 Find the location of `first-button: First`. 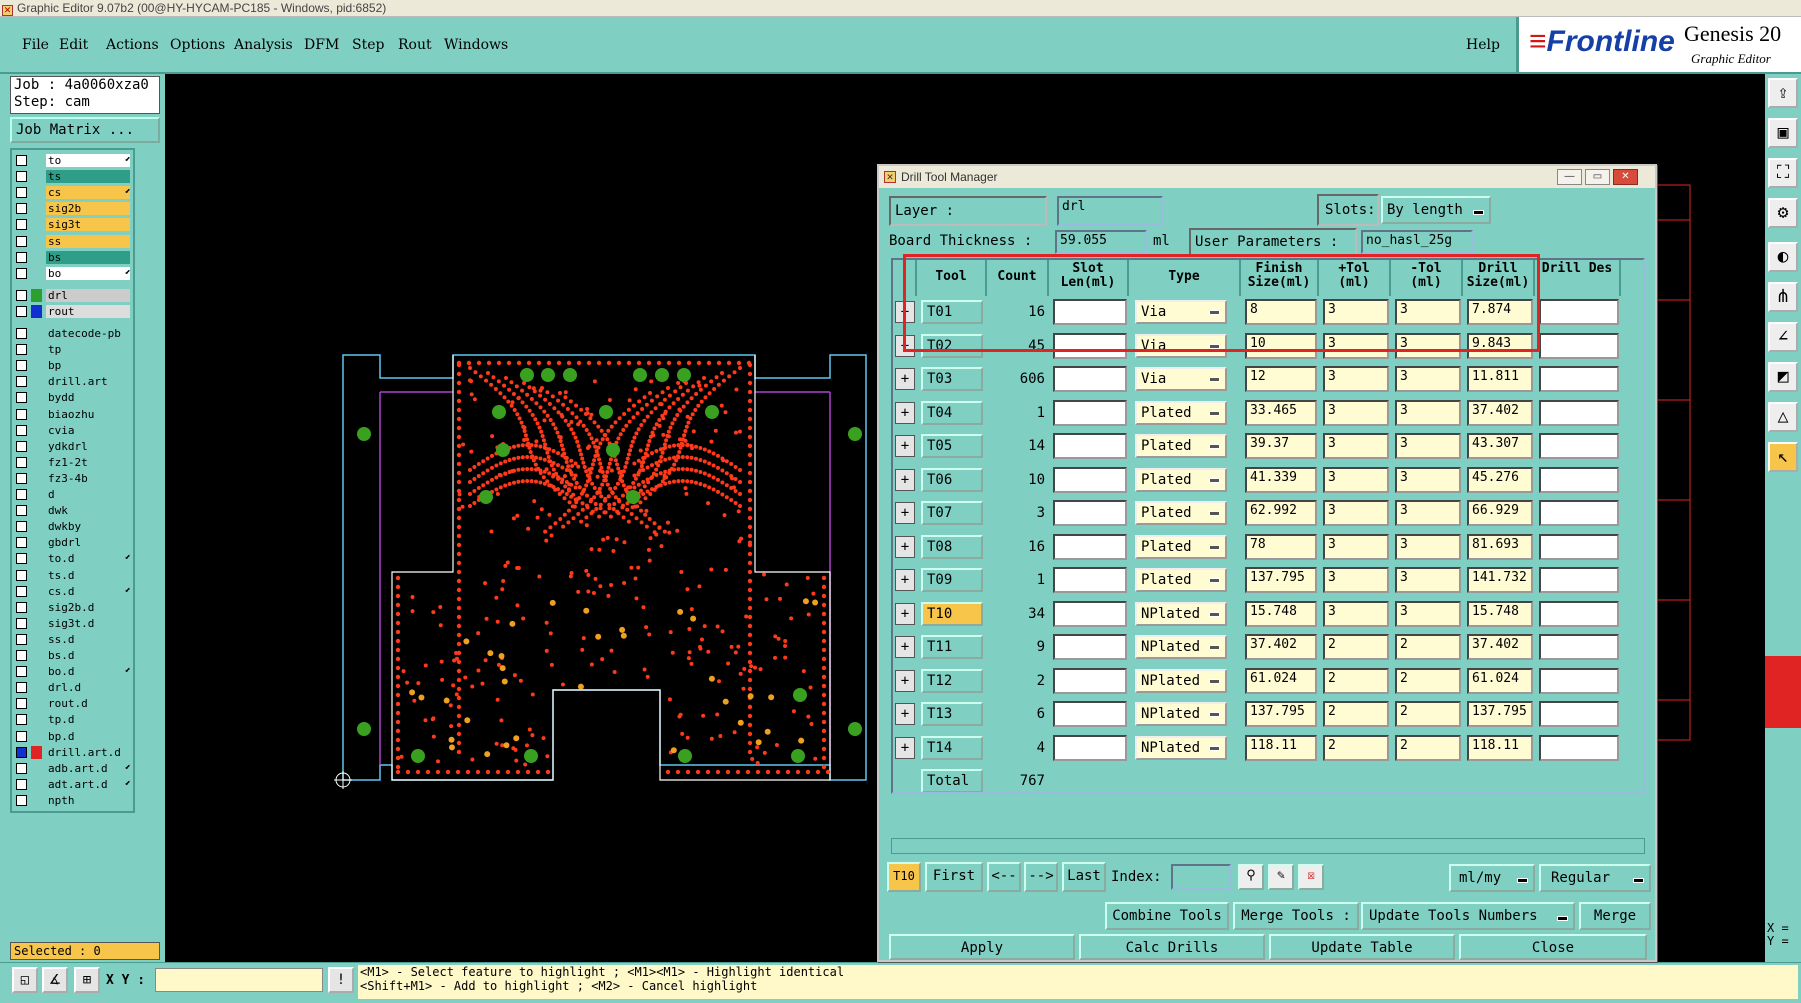

first-button: First is located at coordinates (954, 877).